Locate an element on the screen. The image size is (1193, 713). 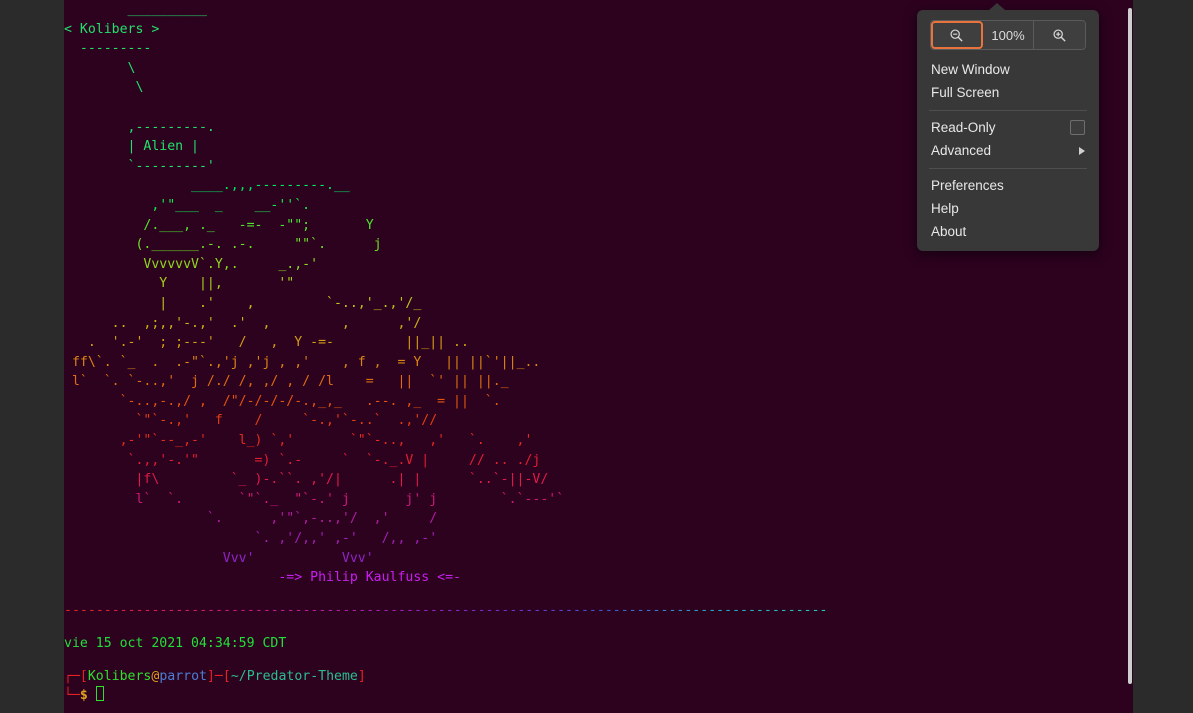
art-line: `.,,'-.'" =) `.- ` `-._.V | // .. ./j is located at coordinates (302, 460).